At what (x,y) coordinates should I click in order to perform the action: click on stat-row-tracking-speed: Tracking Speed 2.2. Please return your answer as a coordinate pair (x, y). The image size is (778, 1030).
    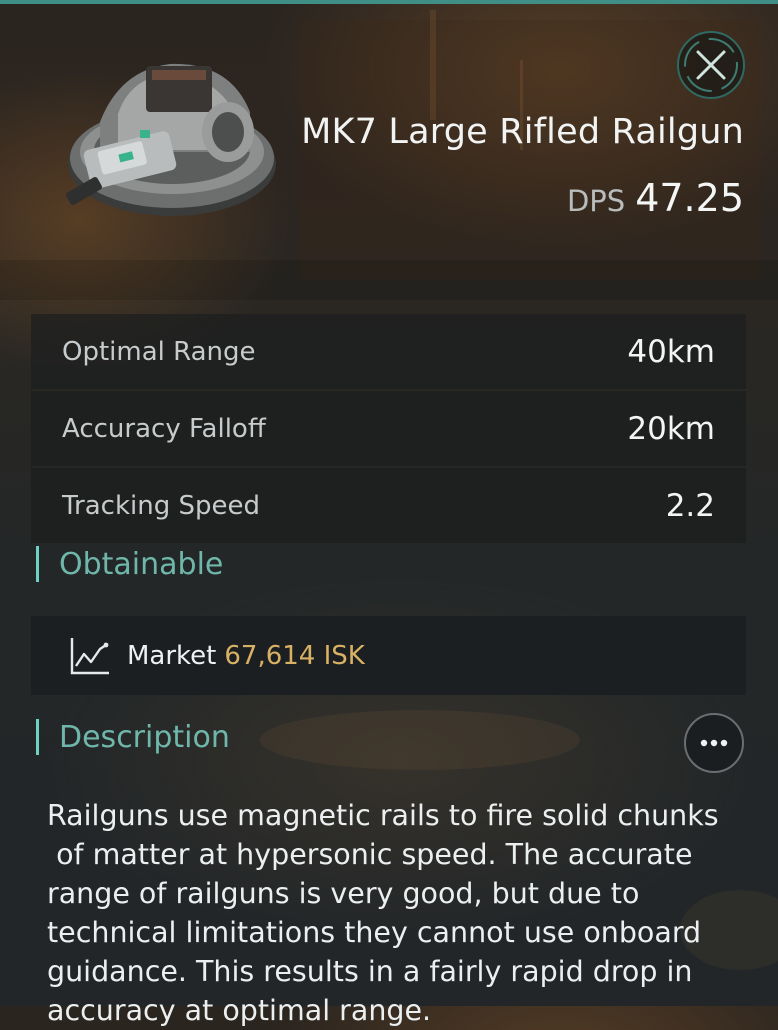
    Looking at the image, I should click on (388, 505).